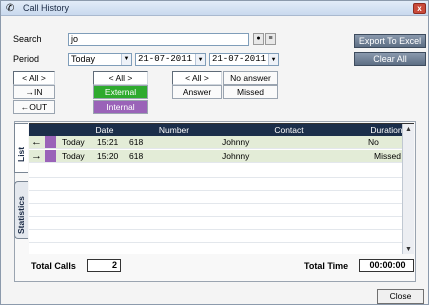  I want to click on export-excel-button: Export To Excel, so click(390, 41).